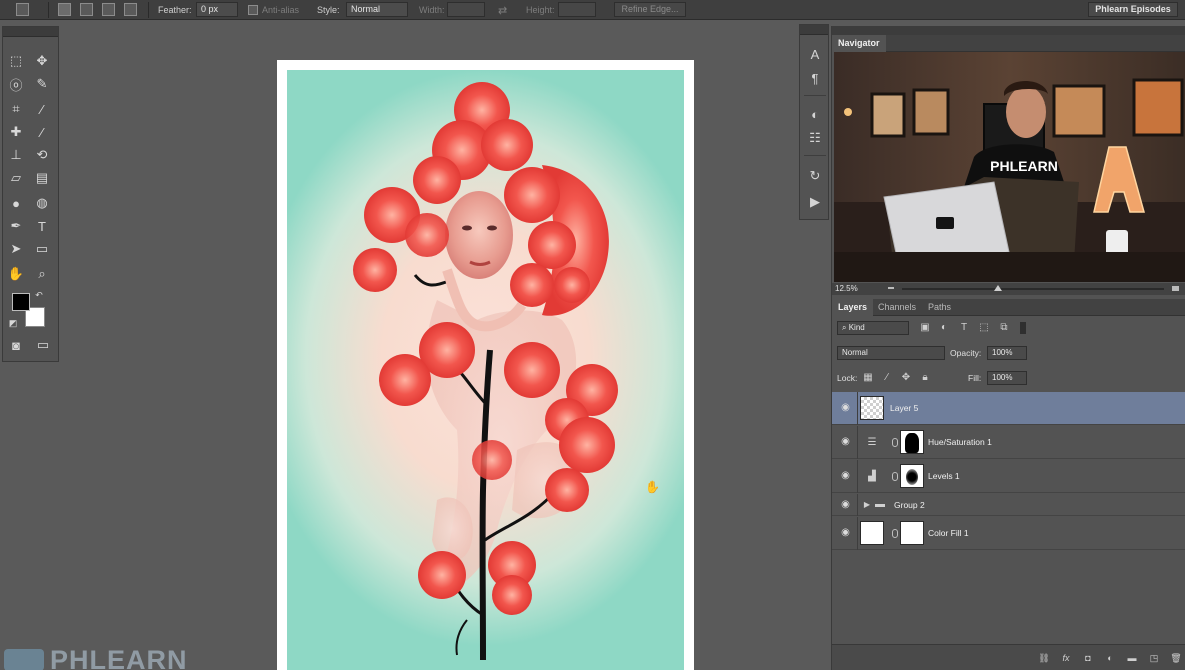  What do you see at coordinates (1007, 353) in the screenshot?
I see `opacity-input: 100%` at bounding box center [1007, 353].